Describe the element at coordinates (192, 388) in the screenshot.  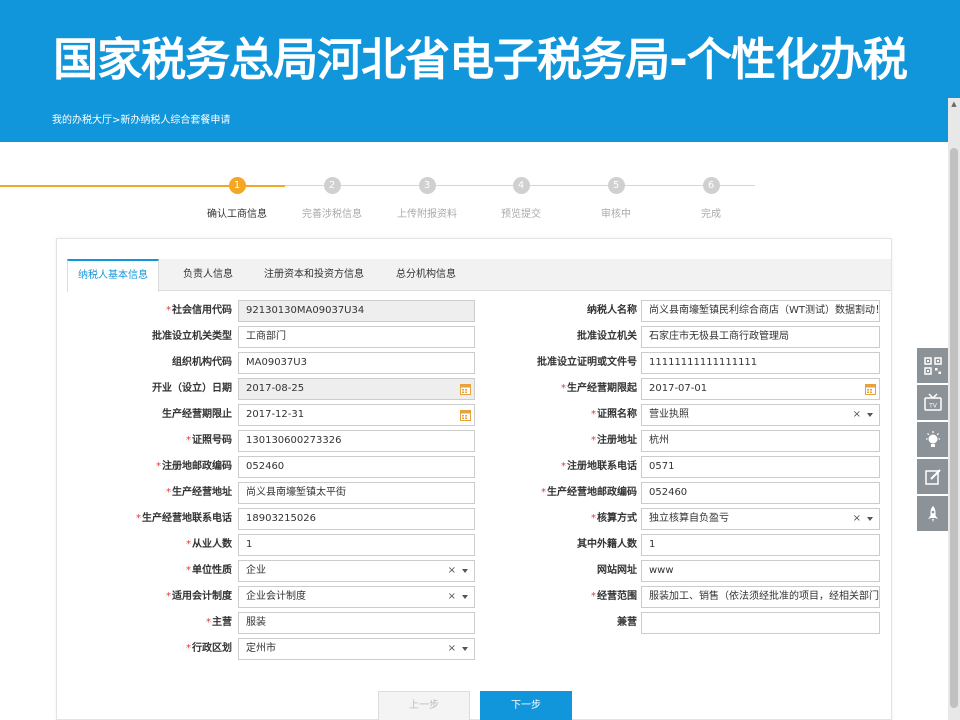
I see `field-label-text: 开业（设立）日期` at that location.